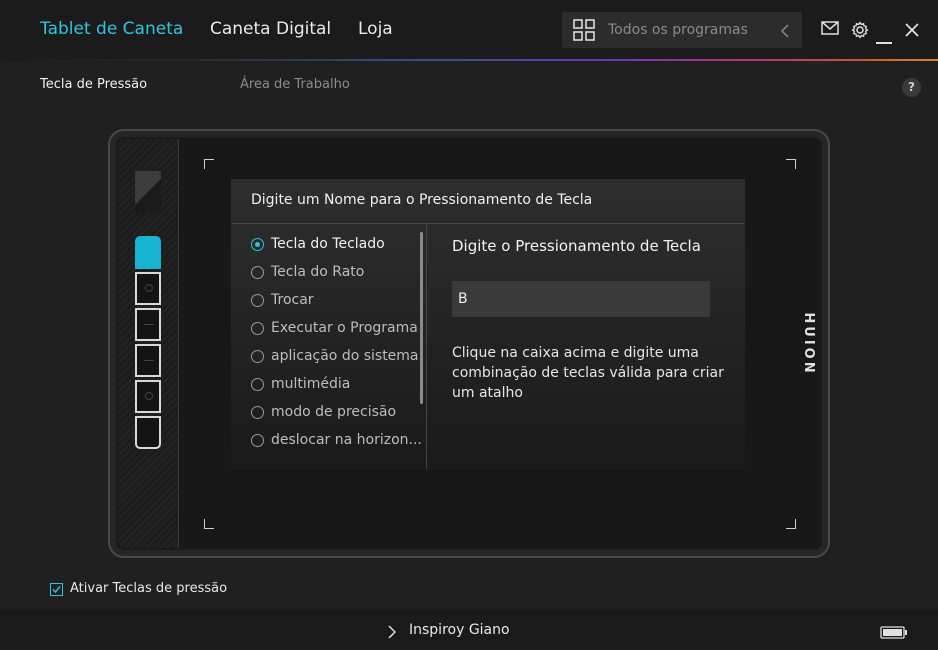 This screenshot has height=650, width=938. I want to click on keystroke-input, so click(581, 299).